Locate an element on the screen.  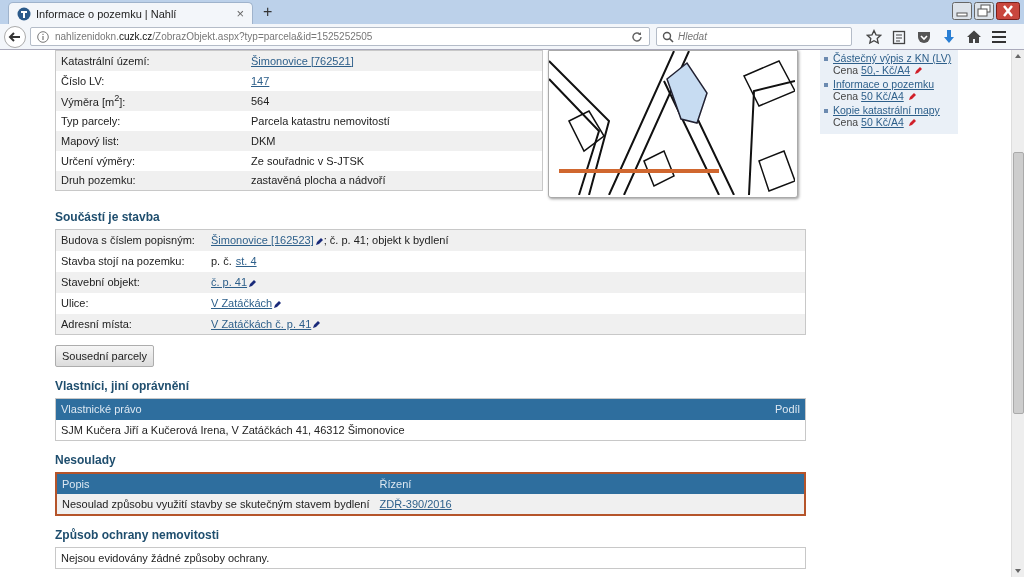
scrollbar-thumb is located at coordinates (1018, 283).